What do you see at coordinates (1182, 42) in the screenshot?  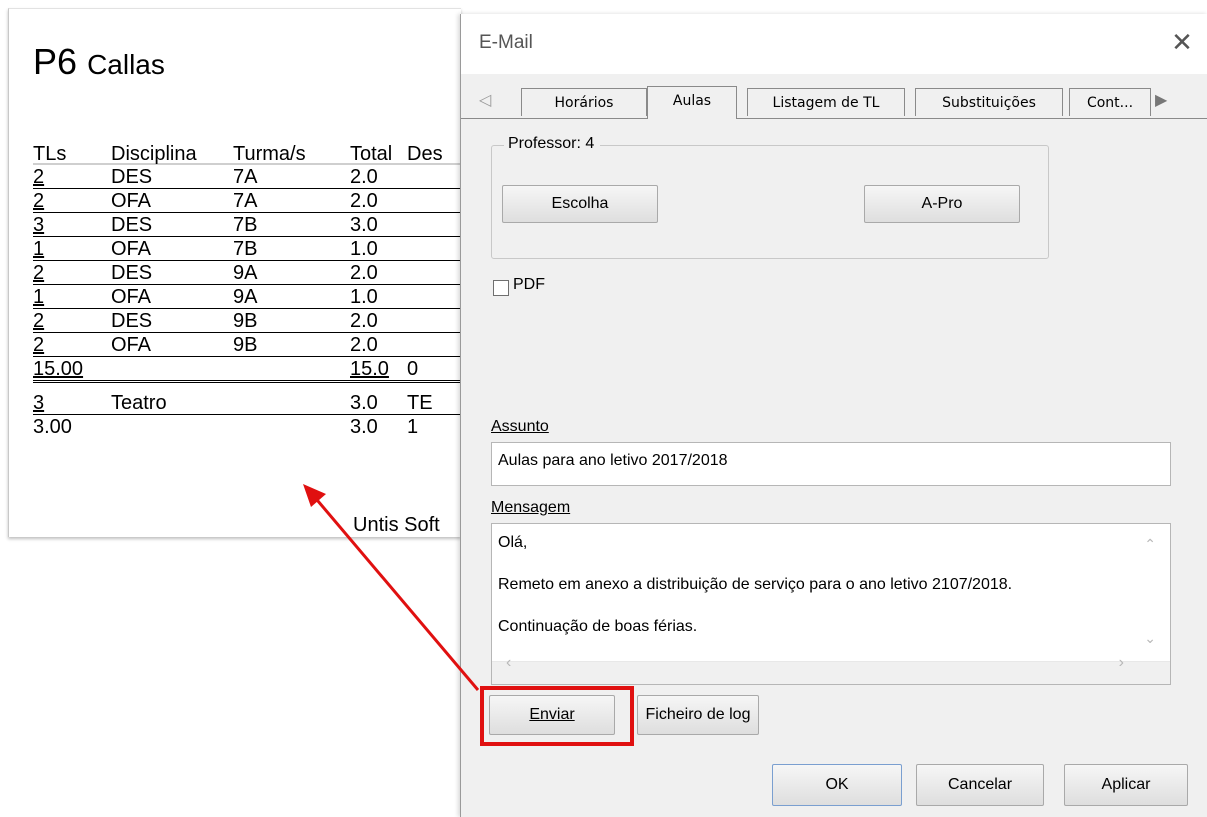 I see `close-icon: ✕` at bounding box center [1182, 42].